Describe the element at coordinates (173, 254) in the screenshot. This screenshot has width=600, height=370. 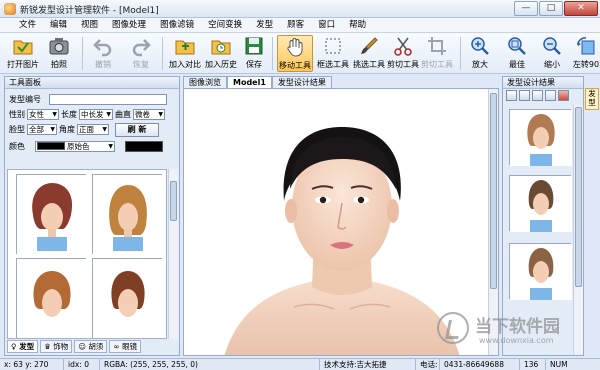
I see `gallery-scrollbar` at that location.